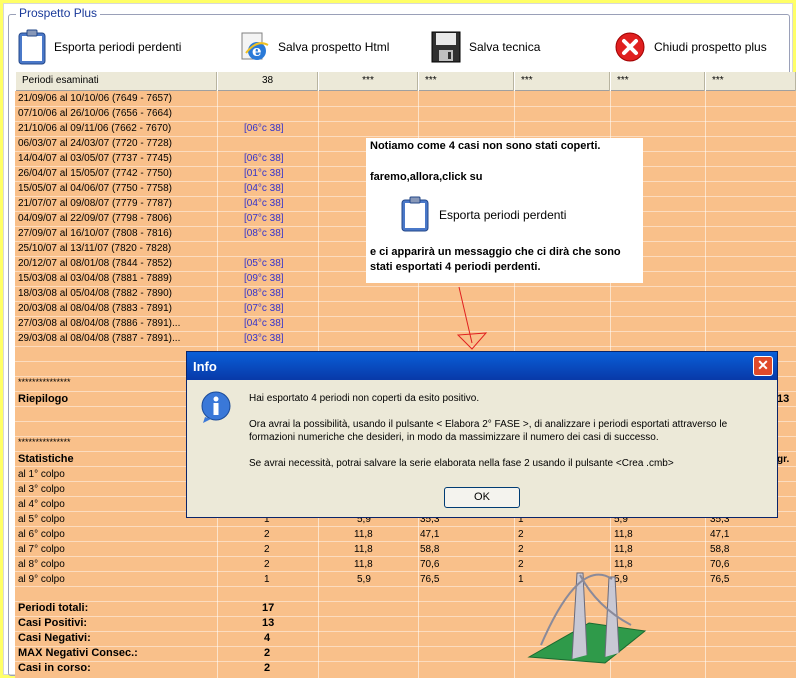 The height and width of the screenshot is (678, 796). Describe the element at coordinates (268, 608) in the screenshot. I see `total-value: 17` at that location.